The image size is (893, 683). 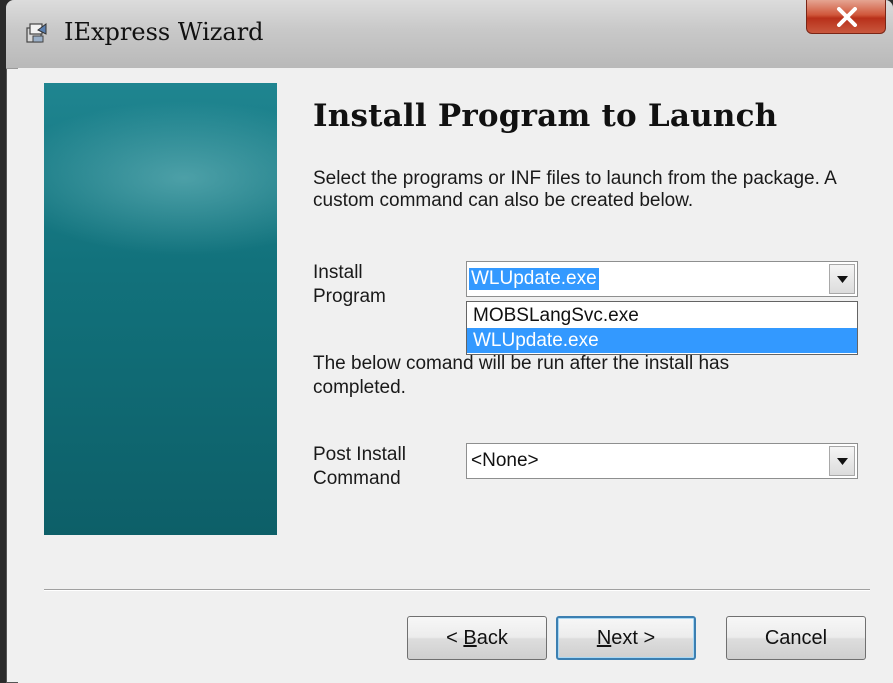 I want to click on window-title: IExpress Wizard, so click(x=164, y=32).